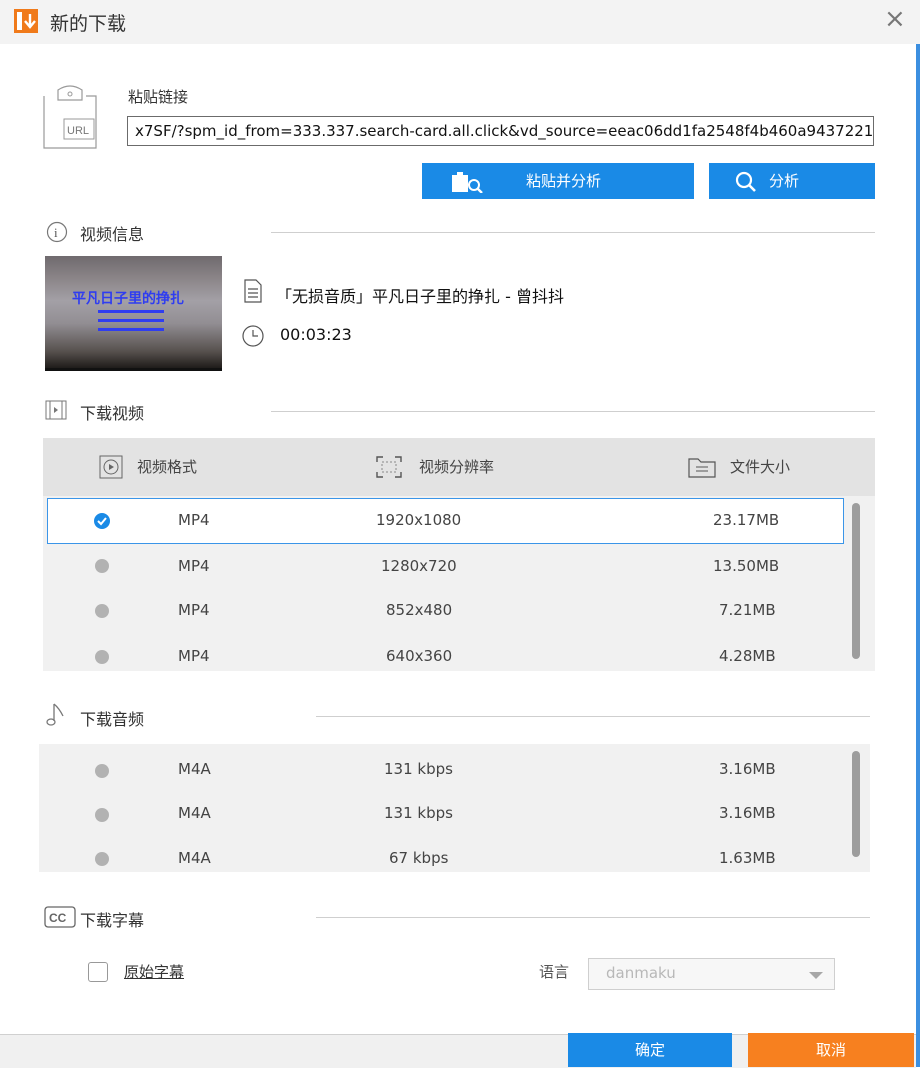 This screenshot has height=1068, width=920. I want to click on svg-text: CC, so click(58, 918).